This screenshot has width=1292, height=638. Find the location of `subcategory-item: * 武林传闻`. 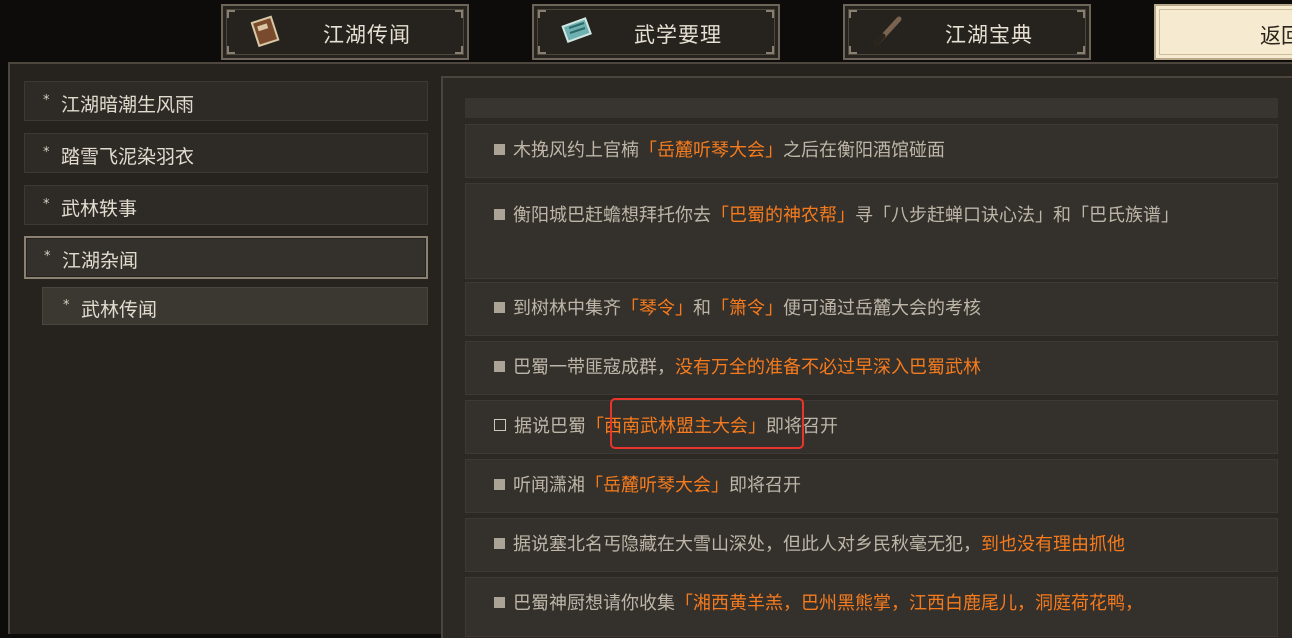

subcategory-item: * 武林传闻 is located at coordinates (235, 306).